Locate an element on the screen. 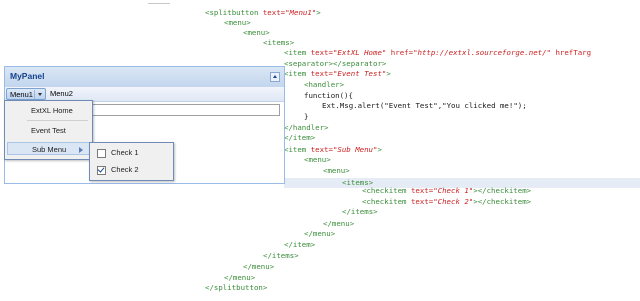  code-line: </splitbutton> is located at coordinates (236, 288).